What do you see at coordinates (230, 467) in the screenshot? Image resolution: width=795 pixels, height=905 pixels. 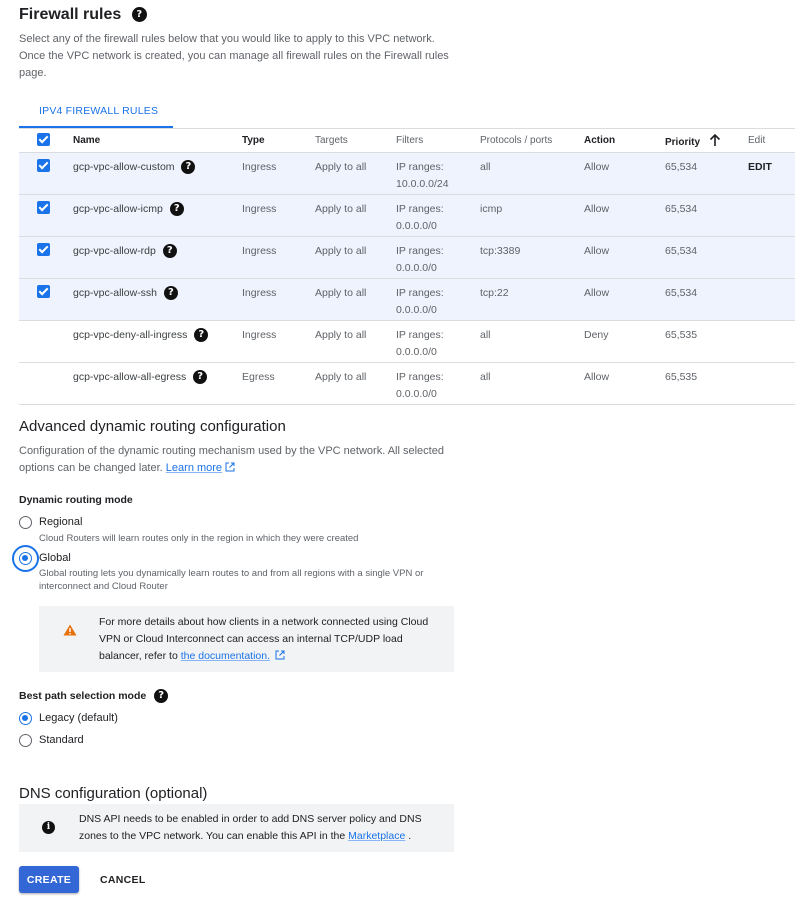 I see `external-link-icon` at bounding box center [230, 467].